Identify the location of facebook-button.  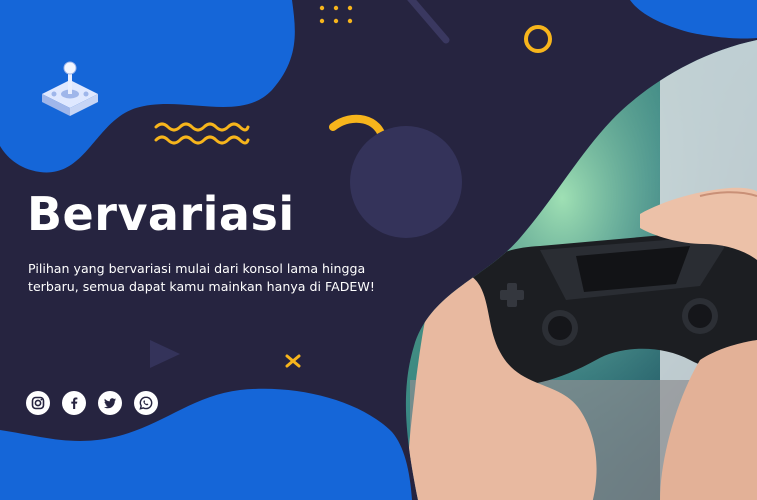
(74, 403).